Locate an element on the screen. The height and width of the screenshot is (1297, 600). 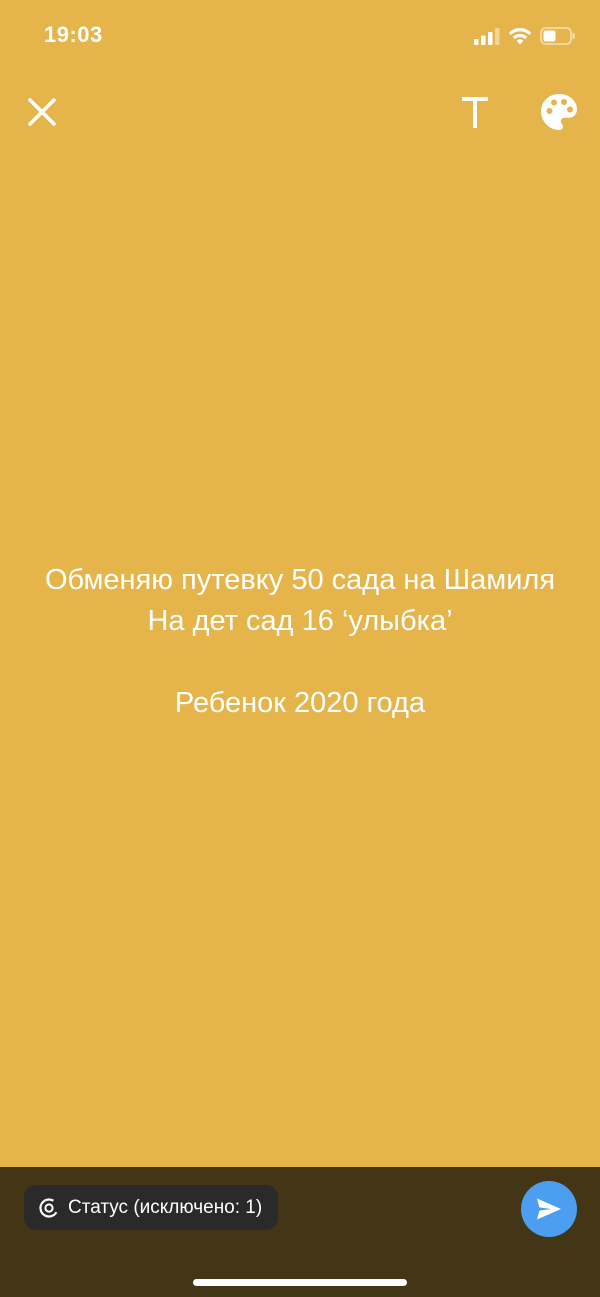
cellular-signal-icon is located at coordinates (487, 36).